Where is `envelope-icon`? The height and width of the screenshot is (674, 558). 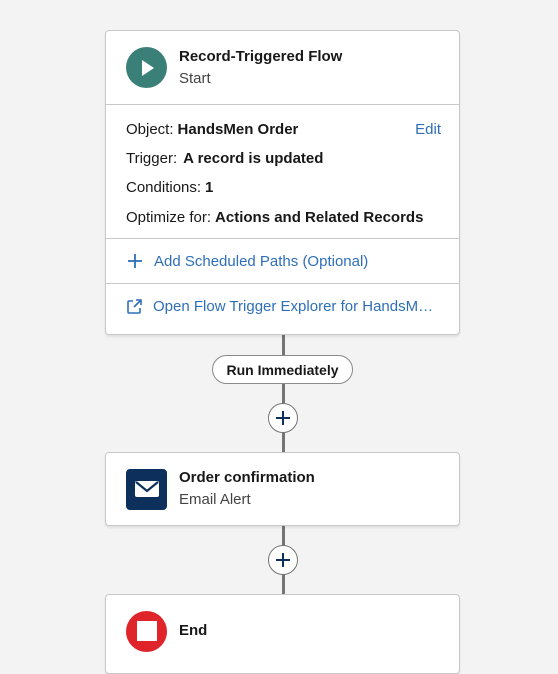
envelope-icon is located at coordinates (146, 489).